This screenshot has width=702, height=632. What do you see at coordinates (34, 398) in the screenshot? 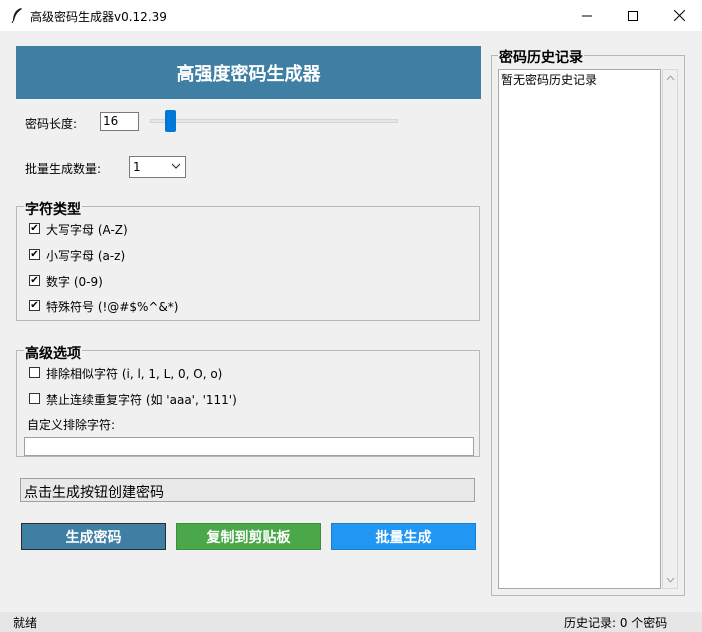
I see `no-repeat-checkbox` at bounding box center [34, 398].